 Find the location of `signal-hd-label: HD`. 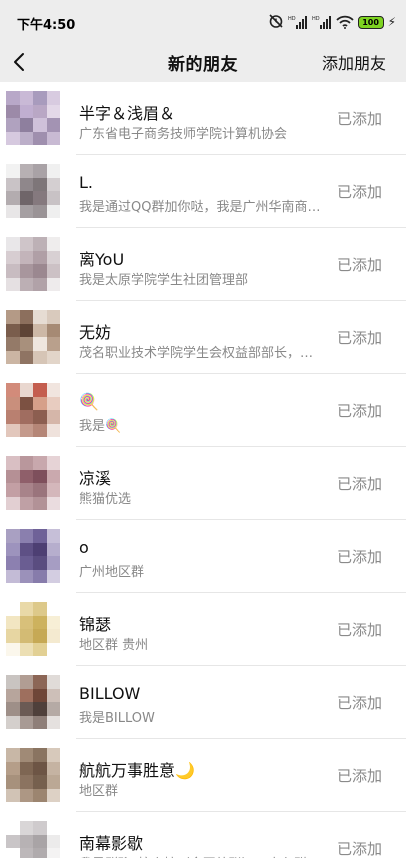

signal-hd-label: HD is located at coordinates (292, 19).